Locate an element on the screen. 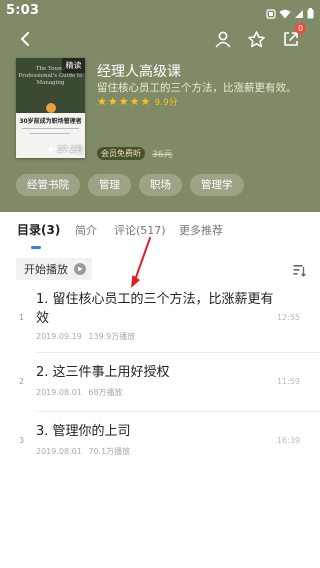  episode-date: 2019.09.19 is located at coordinates (59, 336).